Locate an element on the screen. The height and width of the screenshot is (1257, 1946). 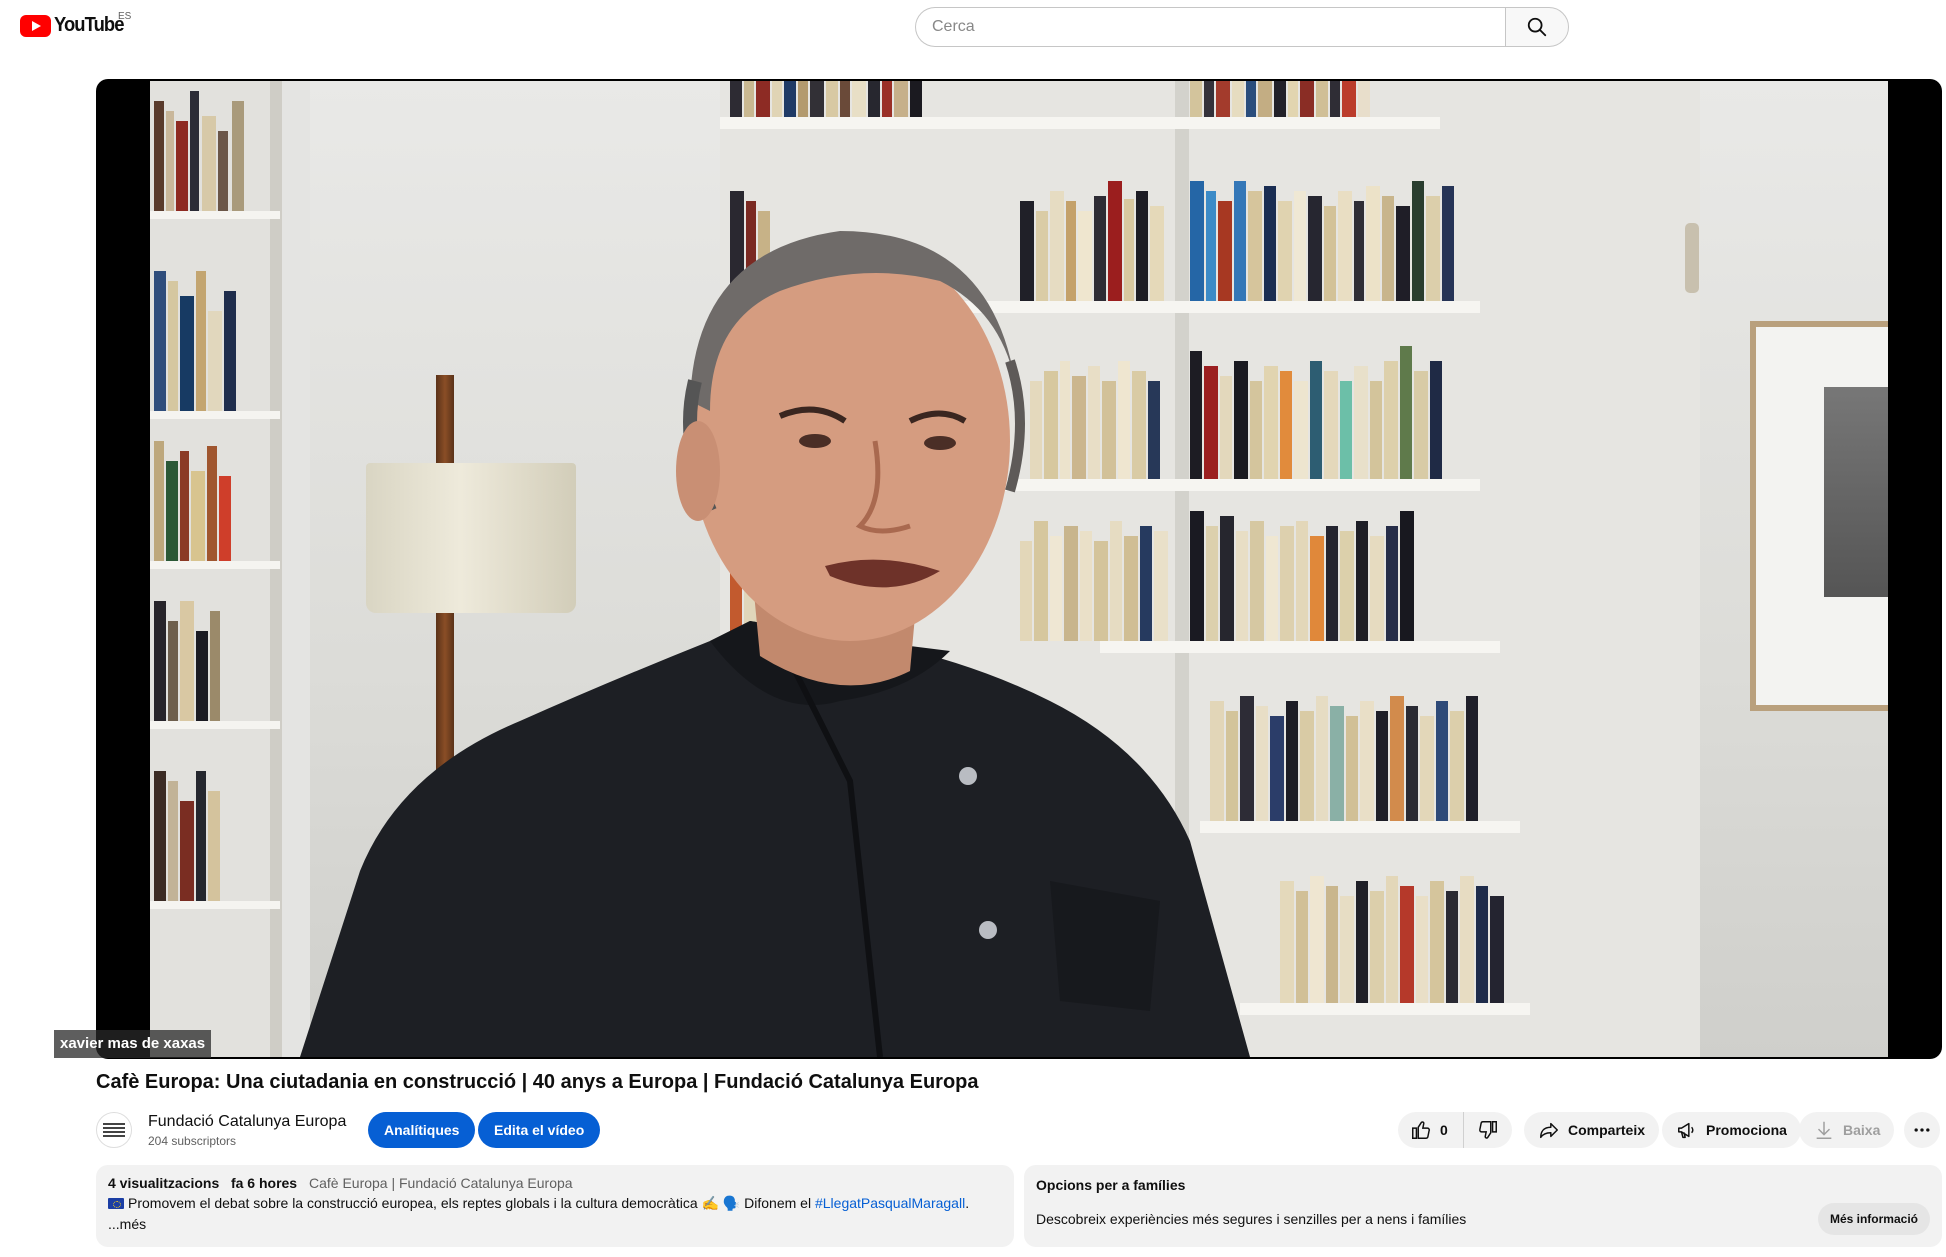
view-count: 4 visualitzacions is located at coordinates (164, 1183).